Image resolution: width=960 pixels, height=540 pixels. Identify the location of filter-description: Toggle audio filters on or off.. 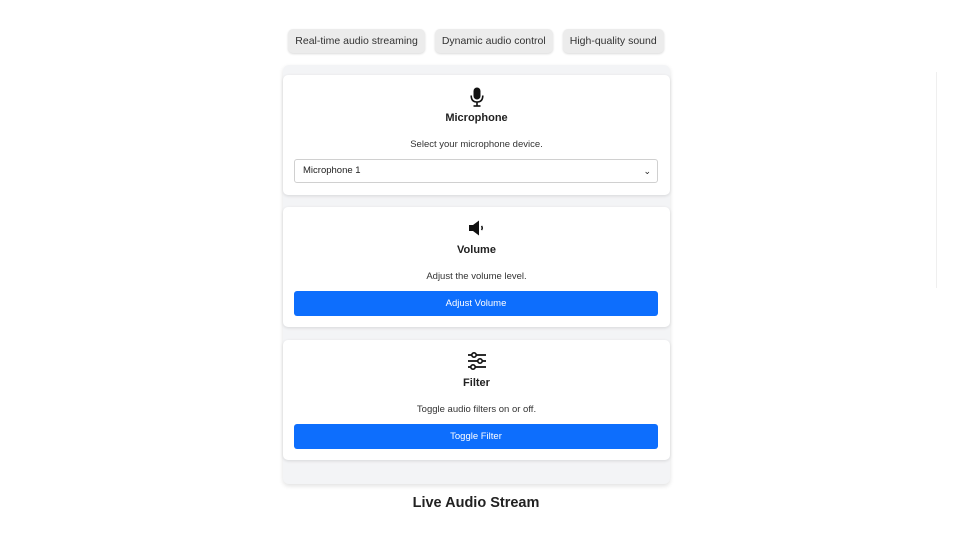
(476, 409).